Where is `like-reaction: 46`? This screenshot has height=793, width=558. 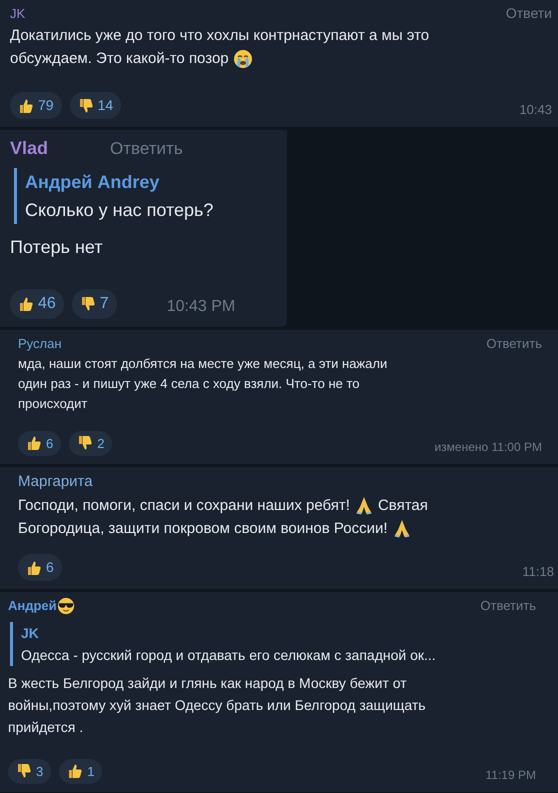
like-reaction: 46 is located at coordinates (37, 304).